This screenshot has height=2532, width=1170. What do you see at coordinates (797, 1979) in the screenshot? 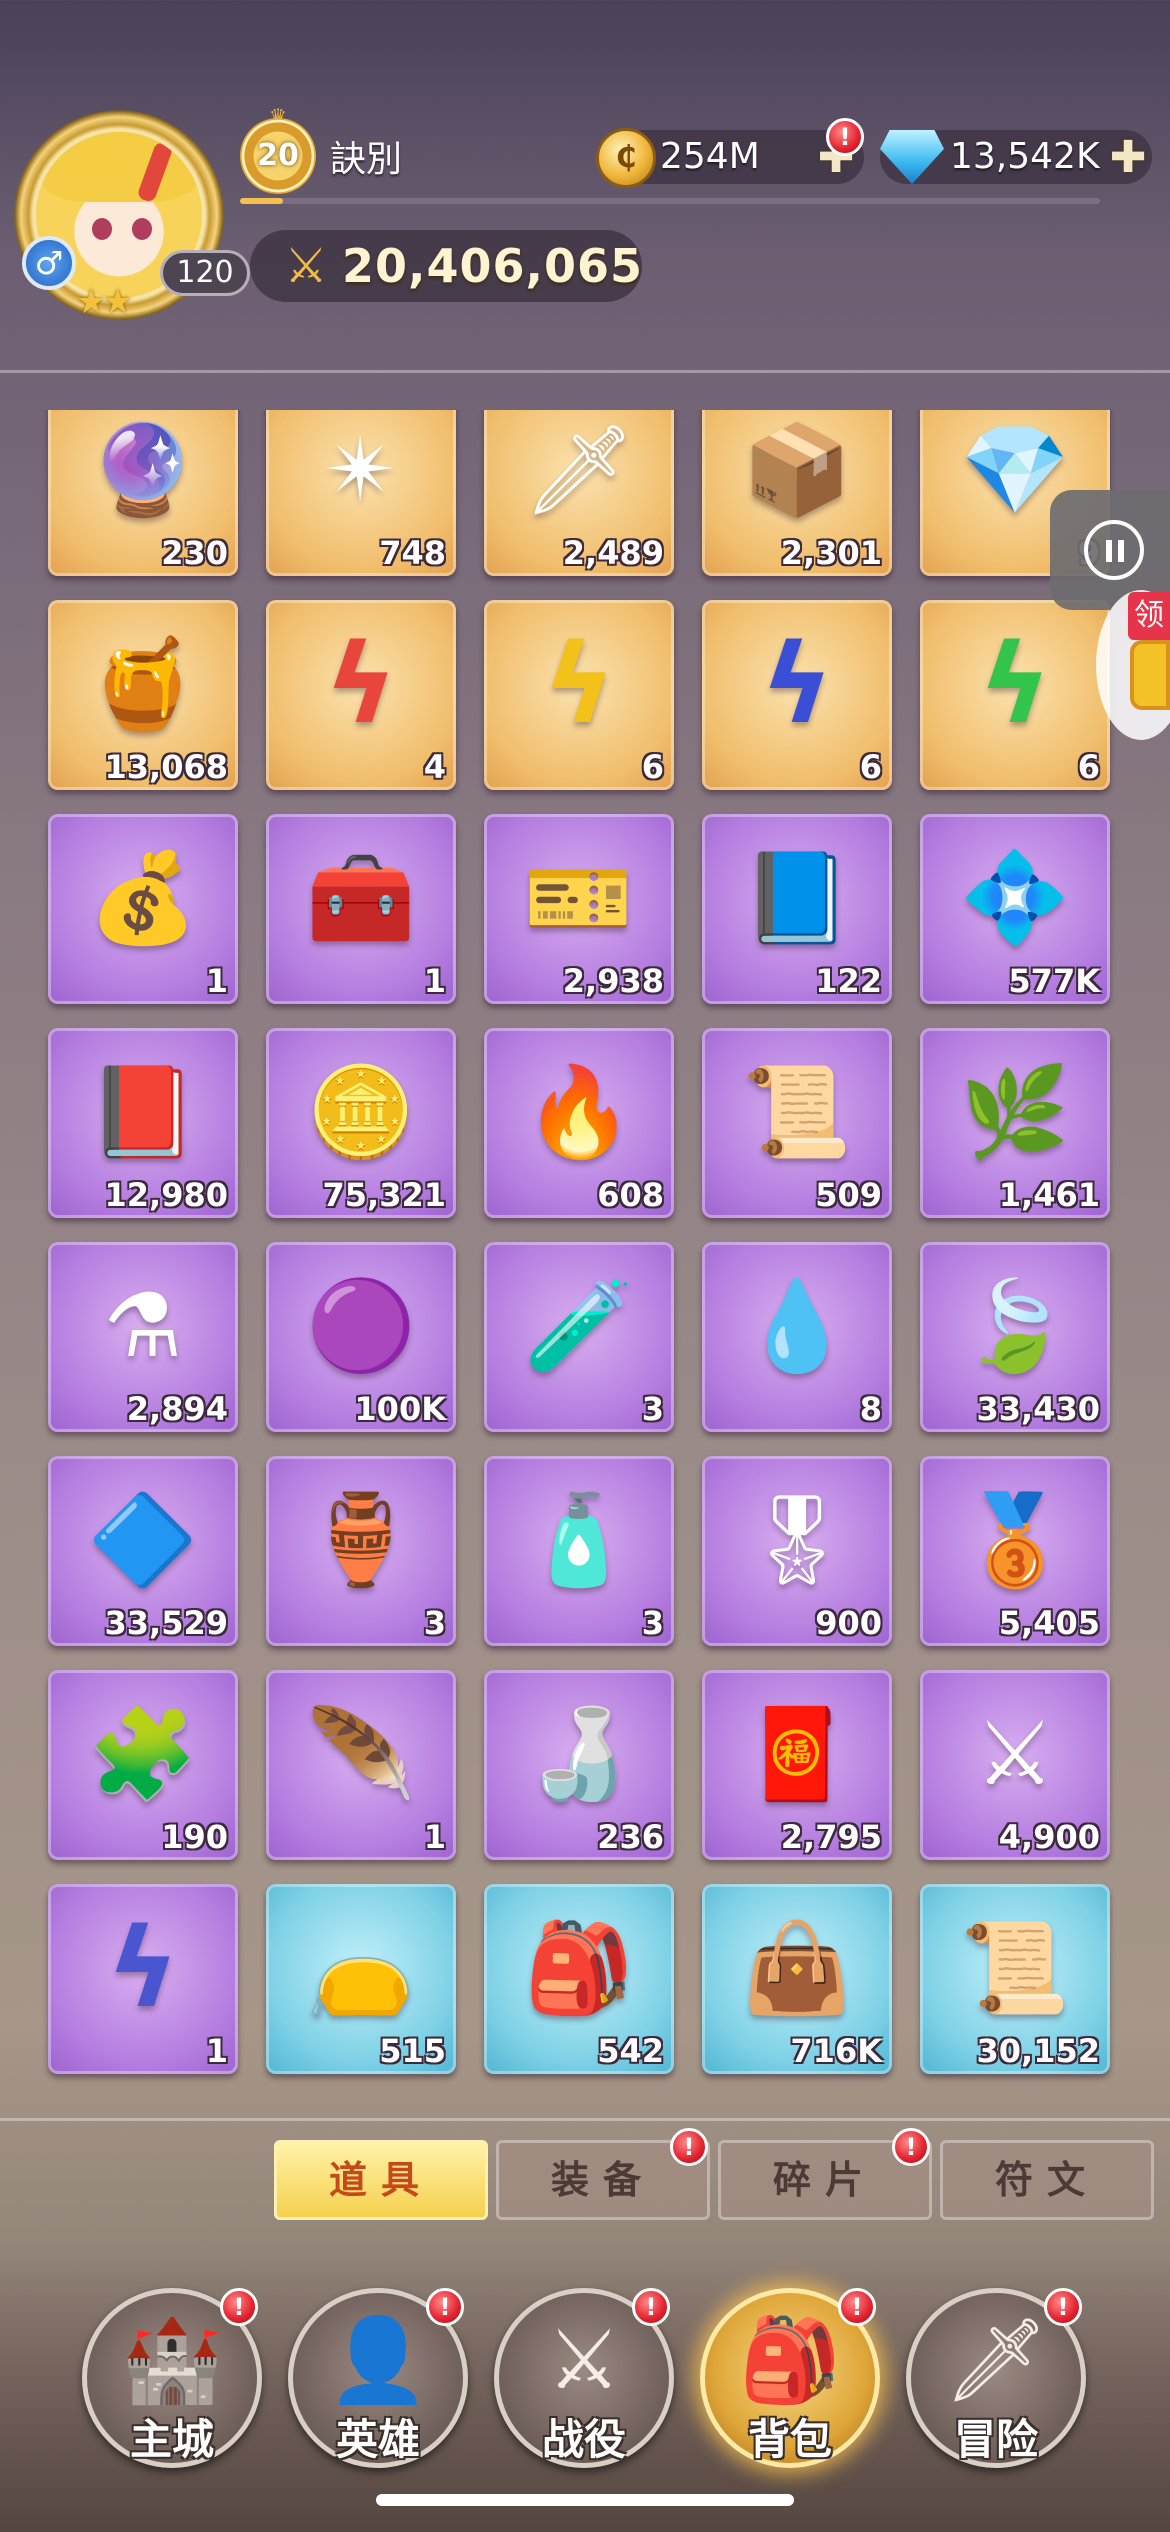
I see `inventory-item: 👜 716K` at bounding box center [797, 1979].